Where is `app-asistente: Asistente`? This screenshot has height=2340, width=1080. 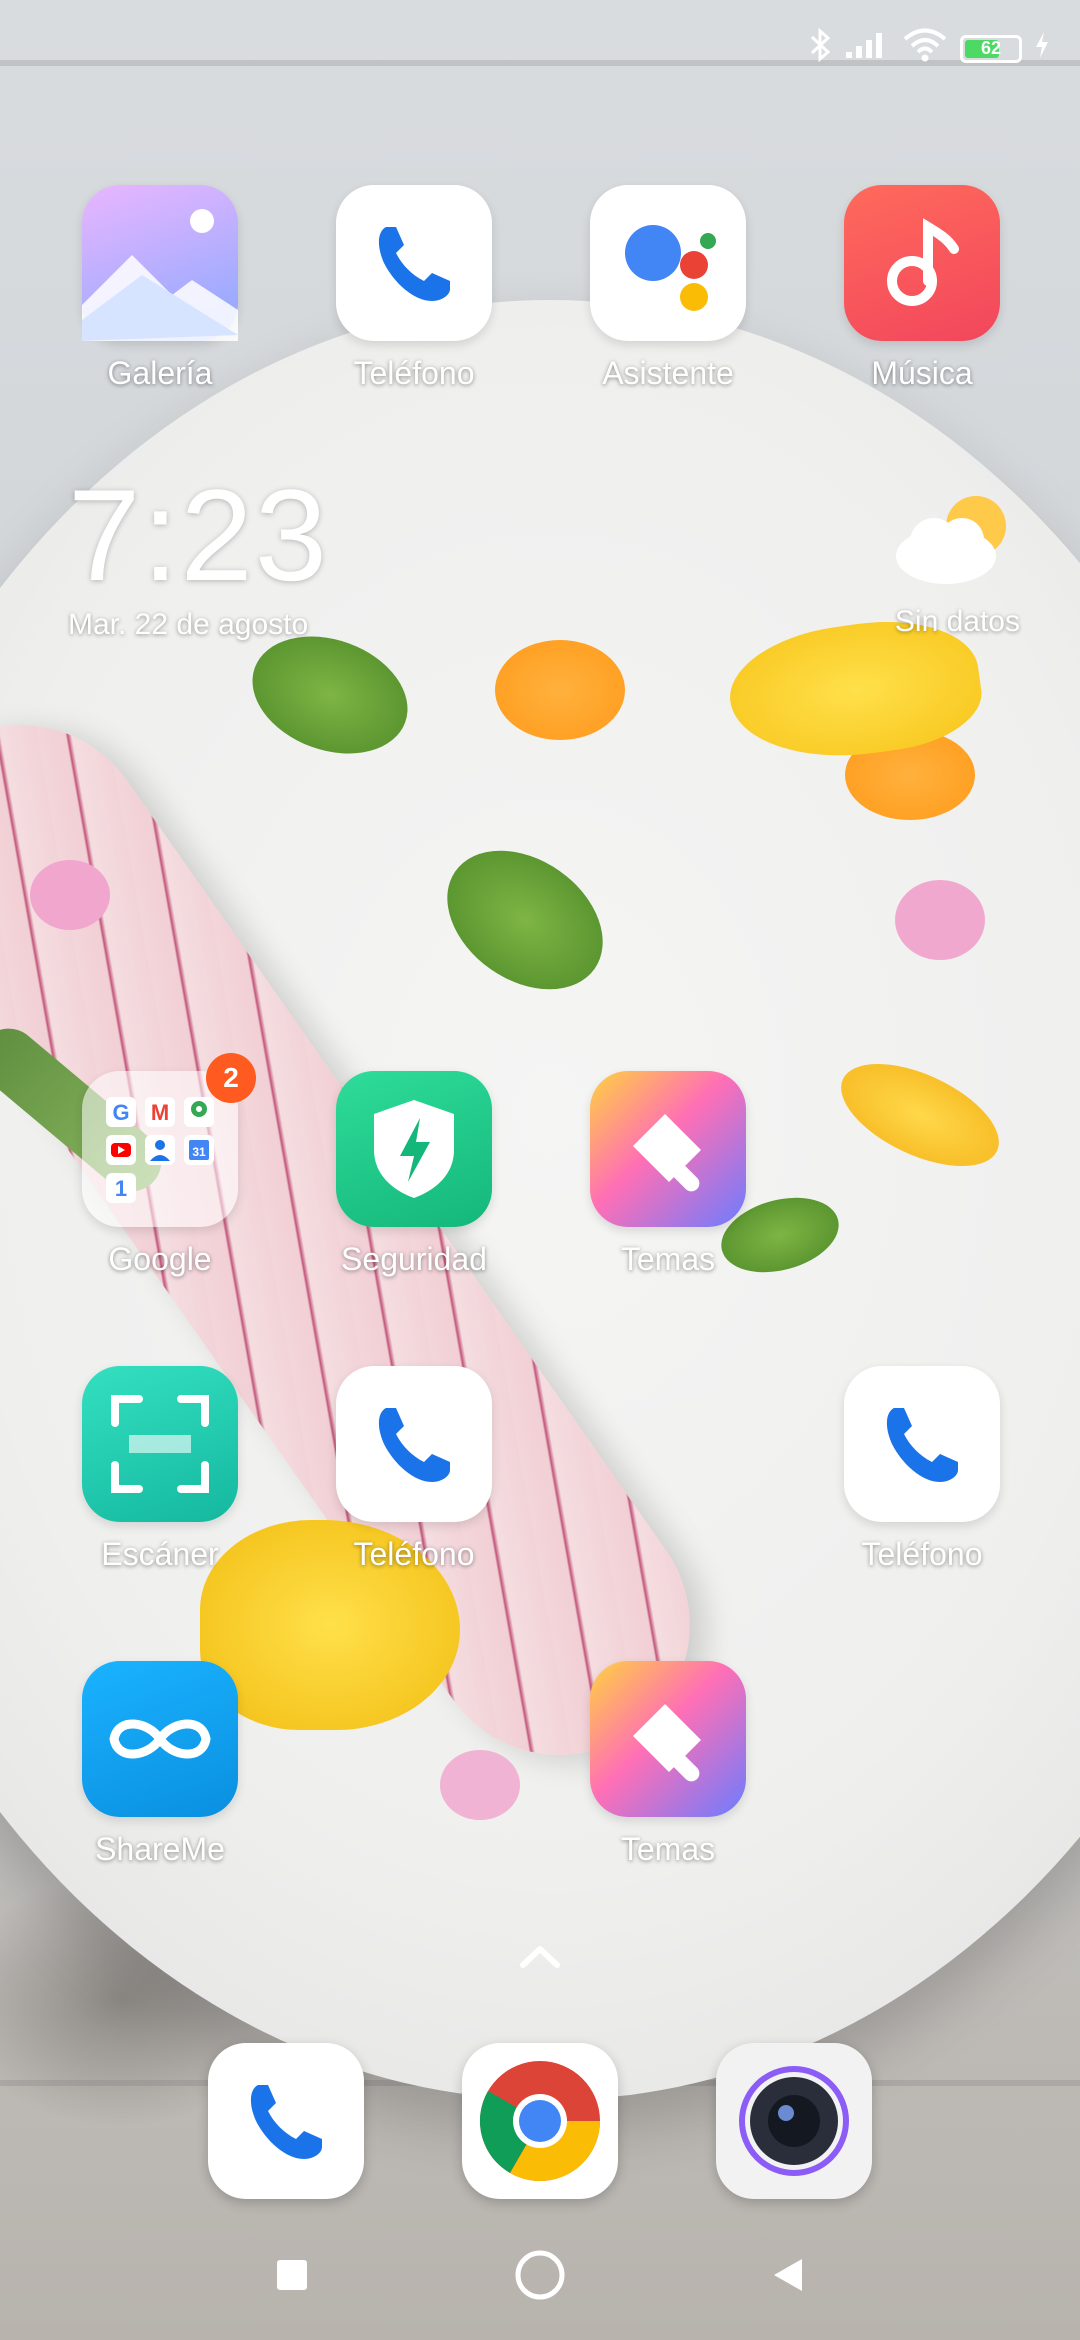 app-asistente: Asistente is located at coordinates (668, 288).